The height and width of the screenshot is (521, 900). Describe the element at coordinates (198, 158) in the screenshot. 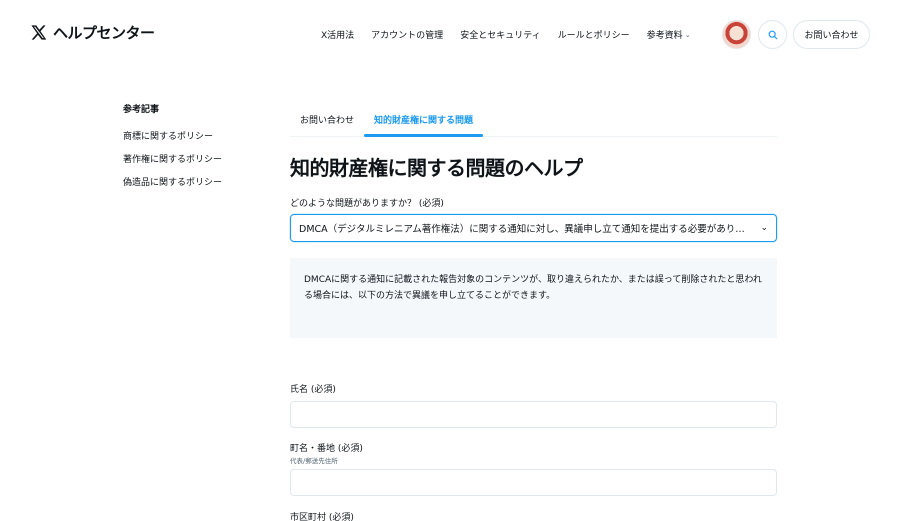

I see `sidebar-item-copyright: 著作権に関するポリシー` at that location.